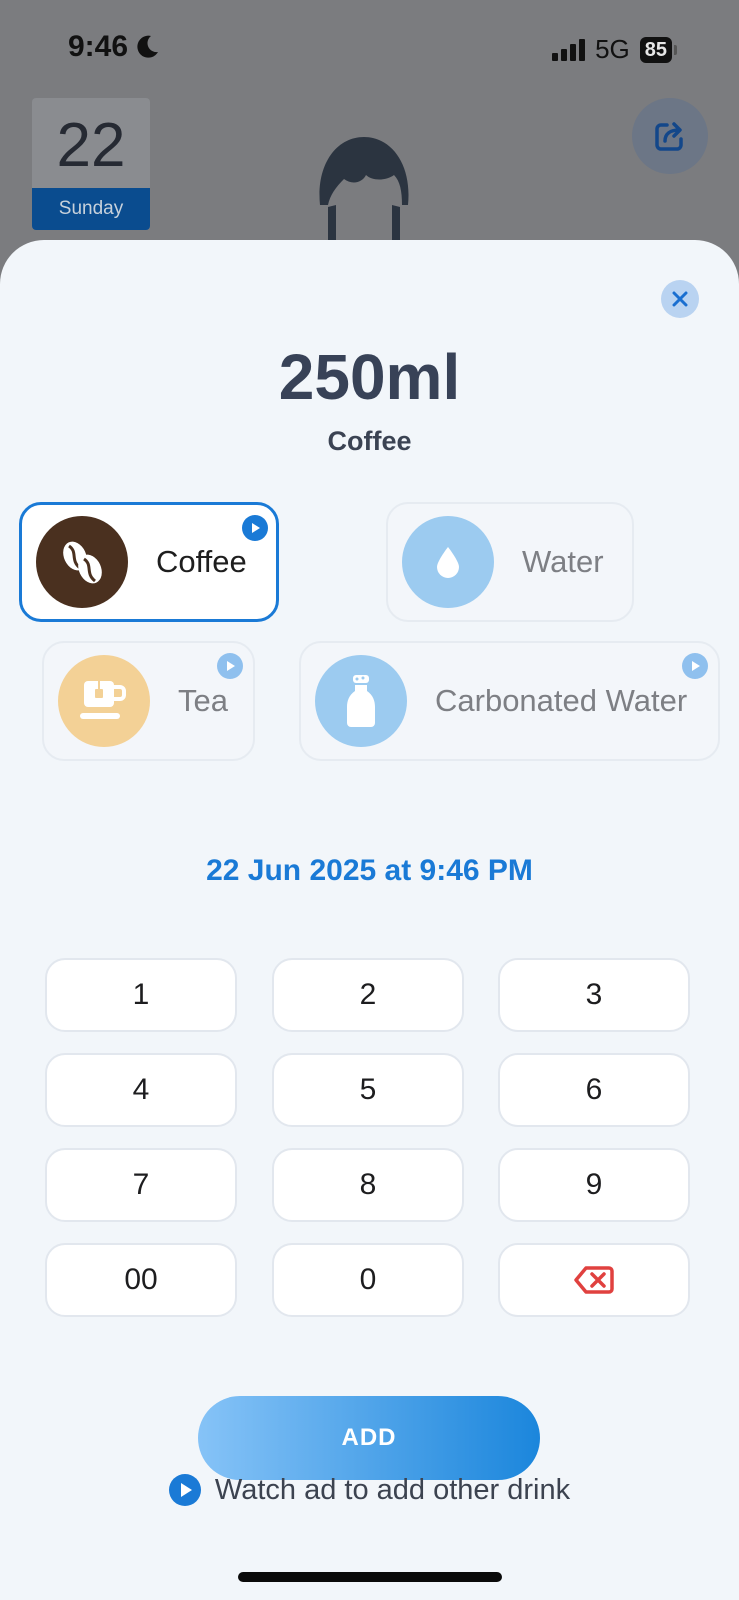 The width and height of the screenshot is (739, 1600). I want to click on keypad-key-1: 1, so click(141, 995).